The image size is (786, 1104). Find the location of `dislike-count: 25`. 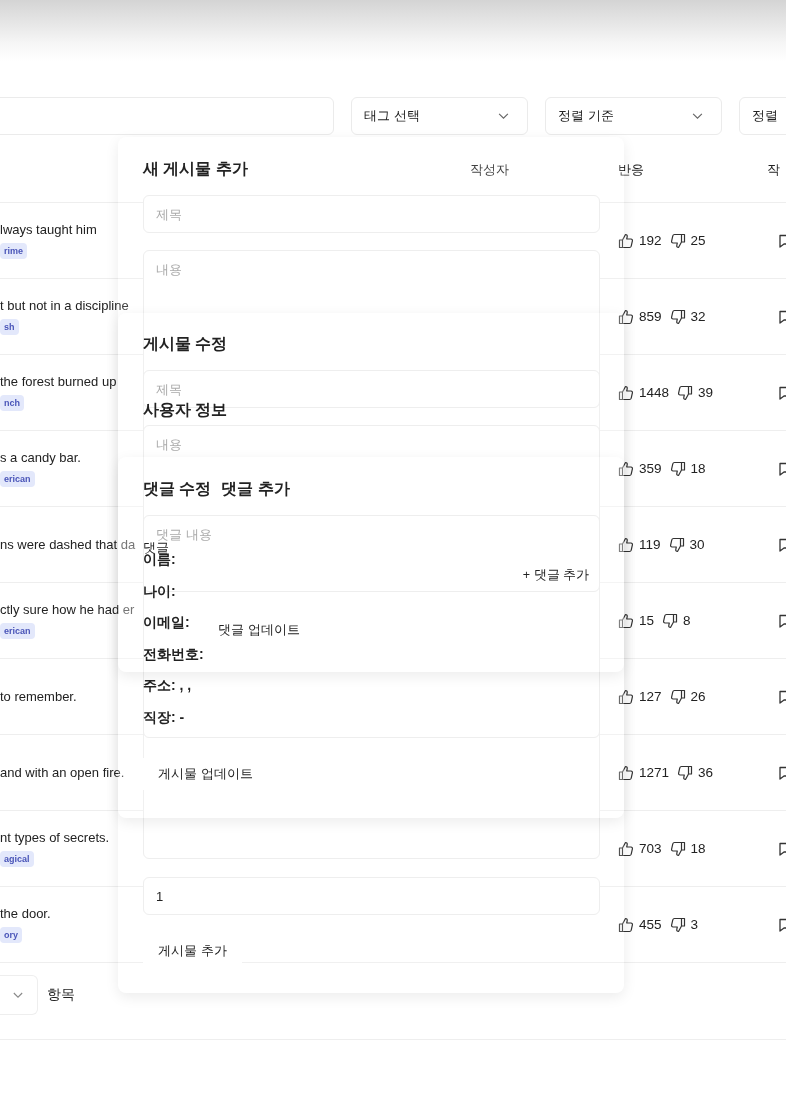

dislike-count: 25 is located at coordinates (698, 240).